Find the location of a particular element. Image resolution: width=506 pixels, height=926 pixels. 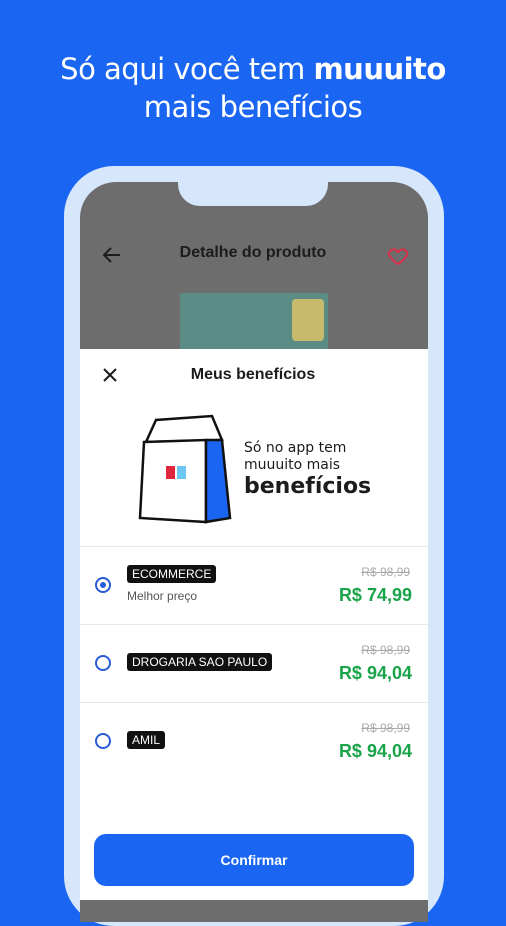

benefit-option-drogaria: DROGARIA SAO PAULO R$ 98,99 R$ 94,04 is located at coordinates (254, 664).